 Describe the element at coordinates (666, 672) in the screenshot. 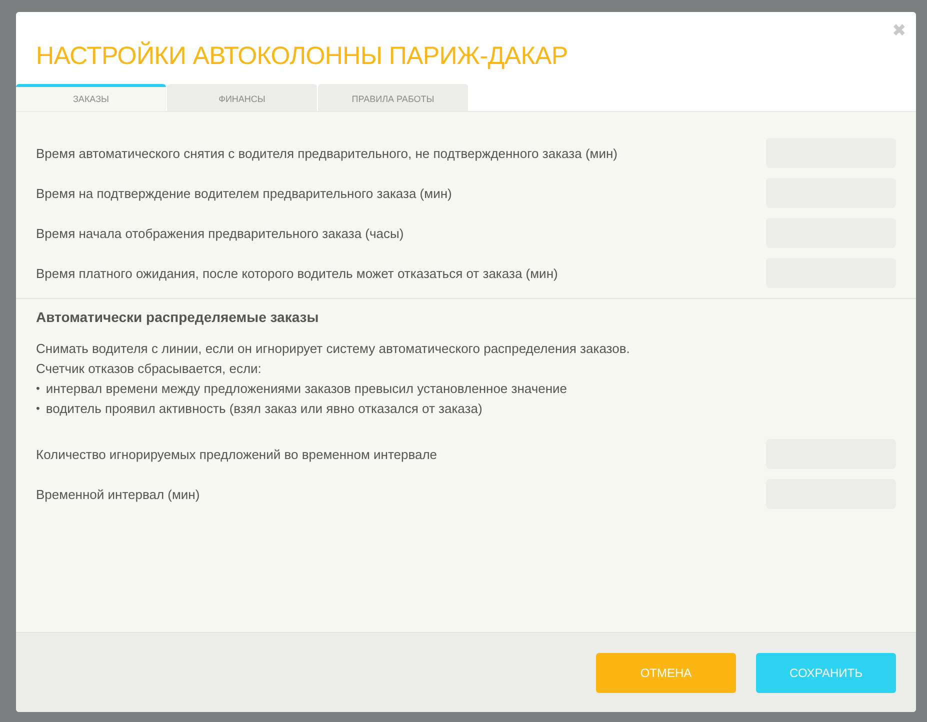

I see `cancel-button: ОТМЕНА` at that location.